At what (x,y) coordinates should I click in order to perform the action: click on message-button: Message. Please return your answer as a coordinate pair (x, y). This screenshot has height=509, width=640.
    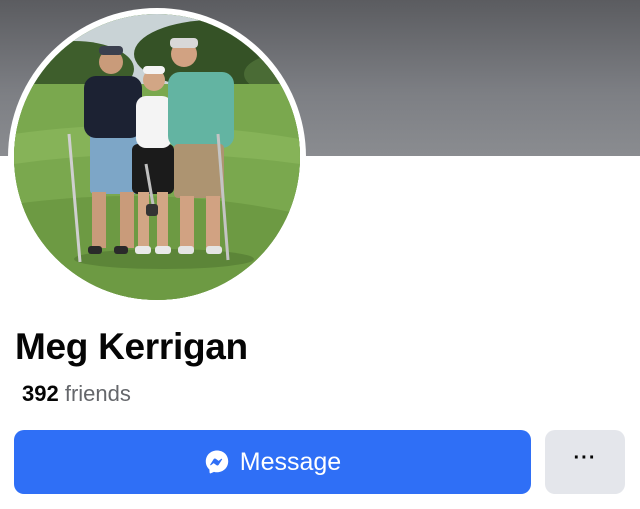
    Looking at the image, I should click on (272, 462).